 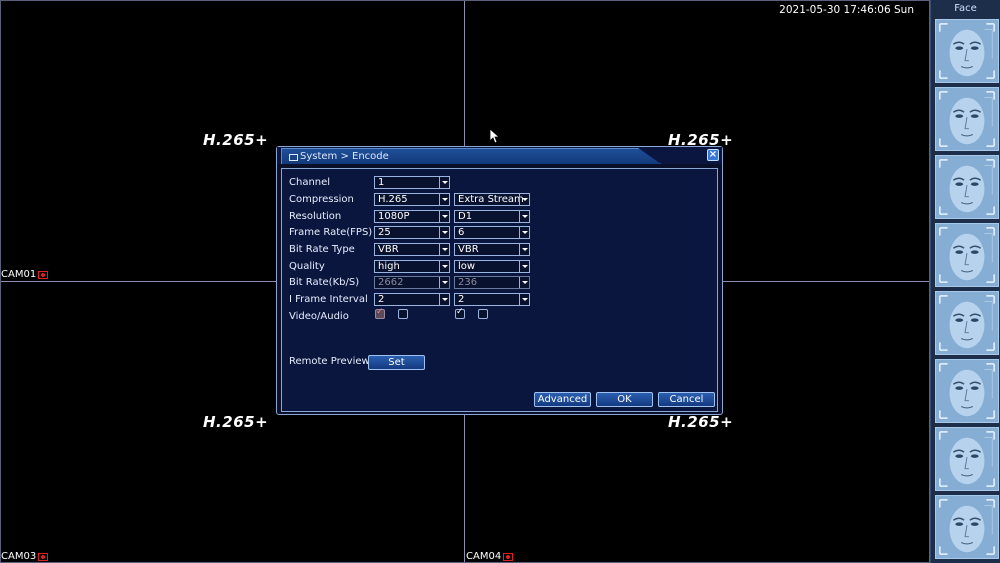 What do you see at coordinates (562, 399) in the screenshot?
I see `advanced-button: Advanced` at bounding box center [562, 399].